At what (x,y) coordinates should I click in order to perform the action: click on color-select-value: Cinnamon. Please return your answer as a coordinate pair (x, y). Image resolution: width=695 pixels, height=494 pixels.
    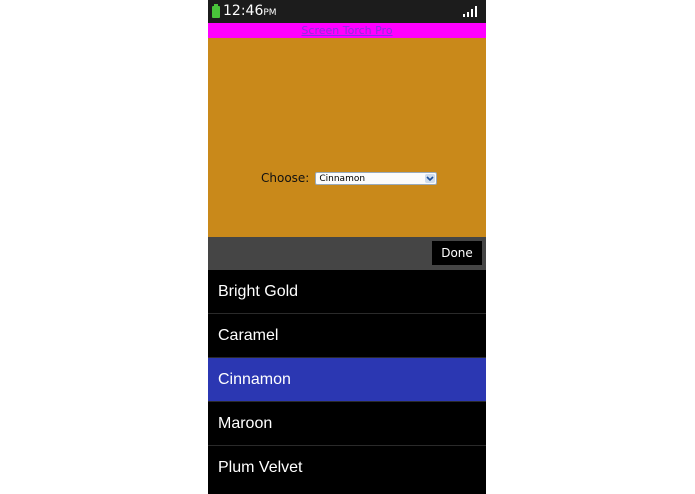
    Looking at the image, I should click on (342, 178).